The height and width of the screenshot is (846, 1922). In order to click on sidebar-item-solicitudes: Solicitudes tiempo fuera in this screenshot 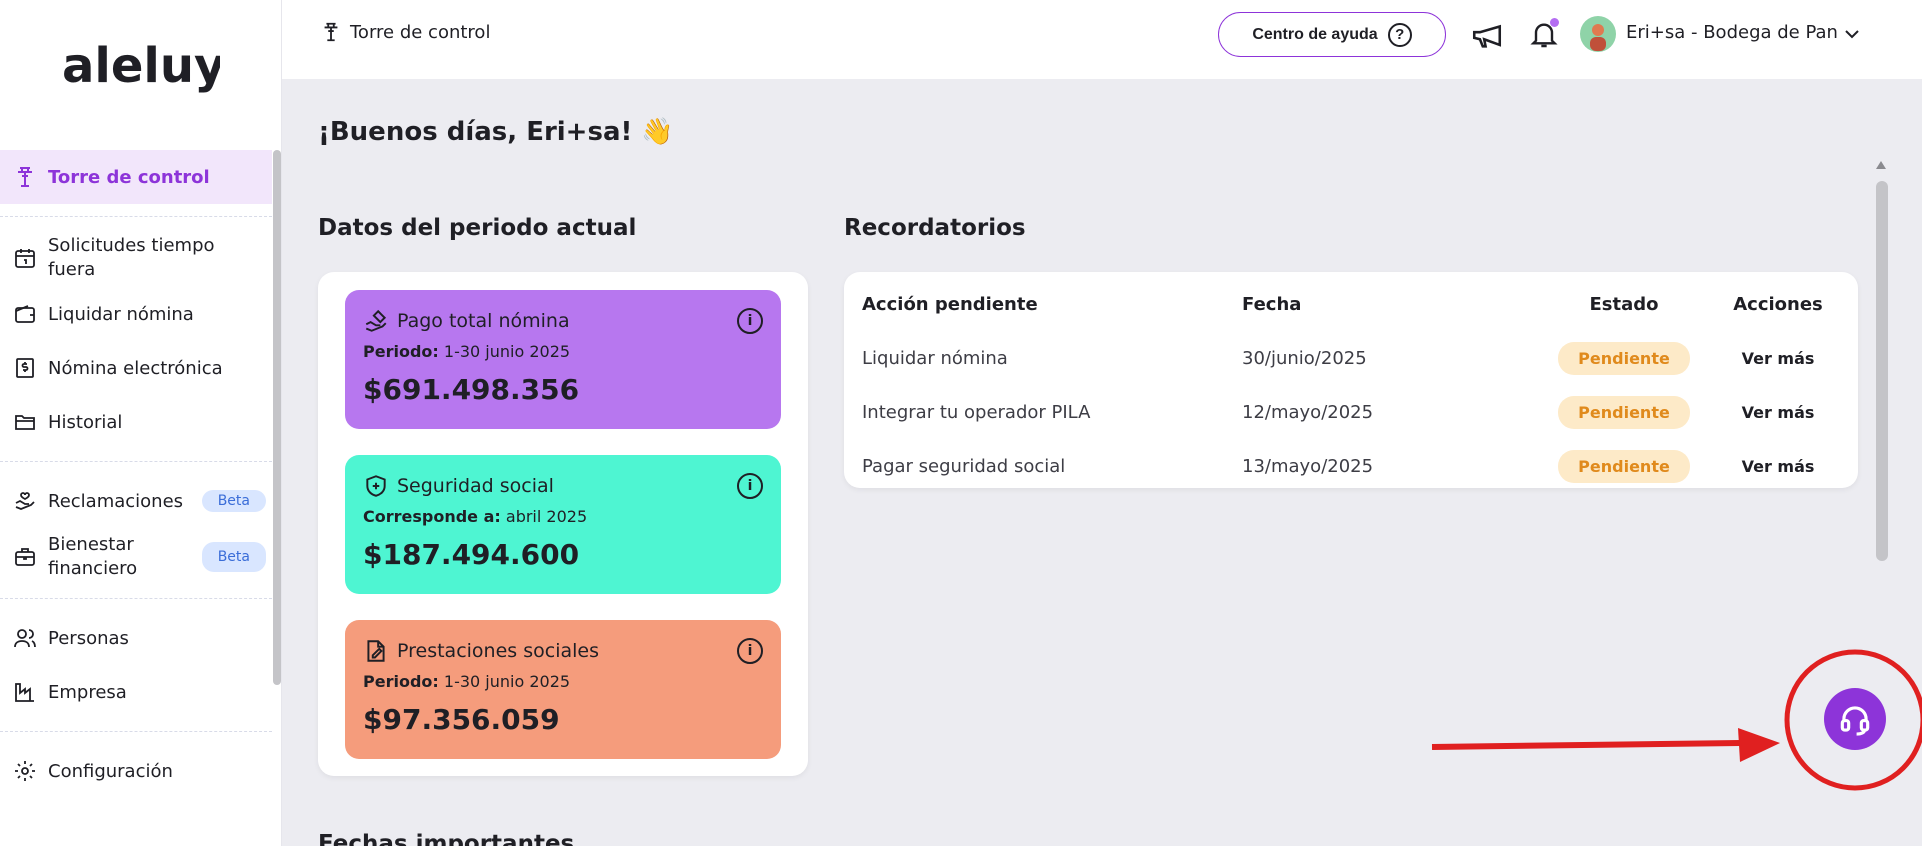, I will do `click(136, 258)`.